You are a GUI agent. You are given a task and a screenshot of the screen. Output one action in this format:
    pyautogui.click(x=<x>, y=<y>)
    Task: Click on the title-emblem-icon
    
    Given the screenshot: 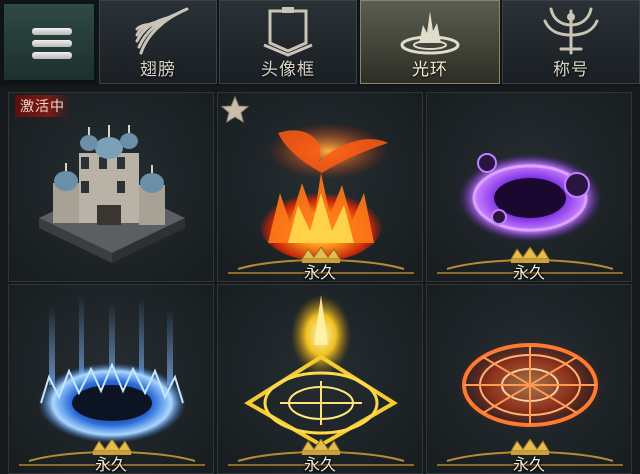 What is the action you would take?
    pyautogui.click(x=571, y=33)
    